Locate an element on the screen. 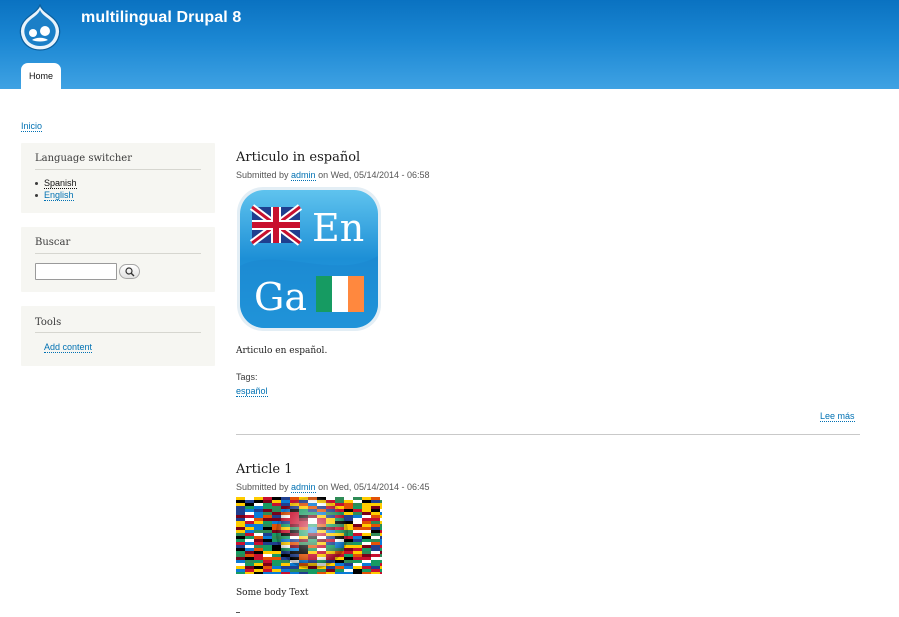 Image resolution: width=899 pixels, height=617 pixels. language-list: Spanish English is located at coordinates (56, 189).